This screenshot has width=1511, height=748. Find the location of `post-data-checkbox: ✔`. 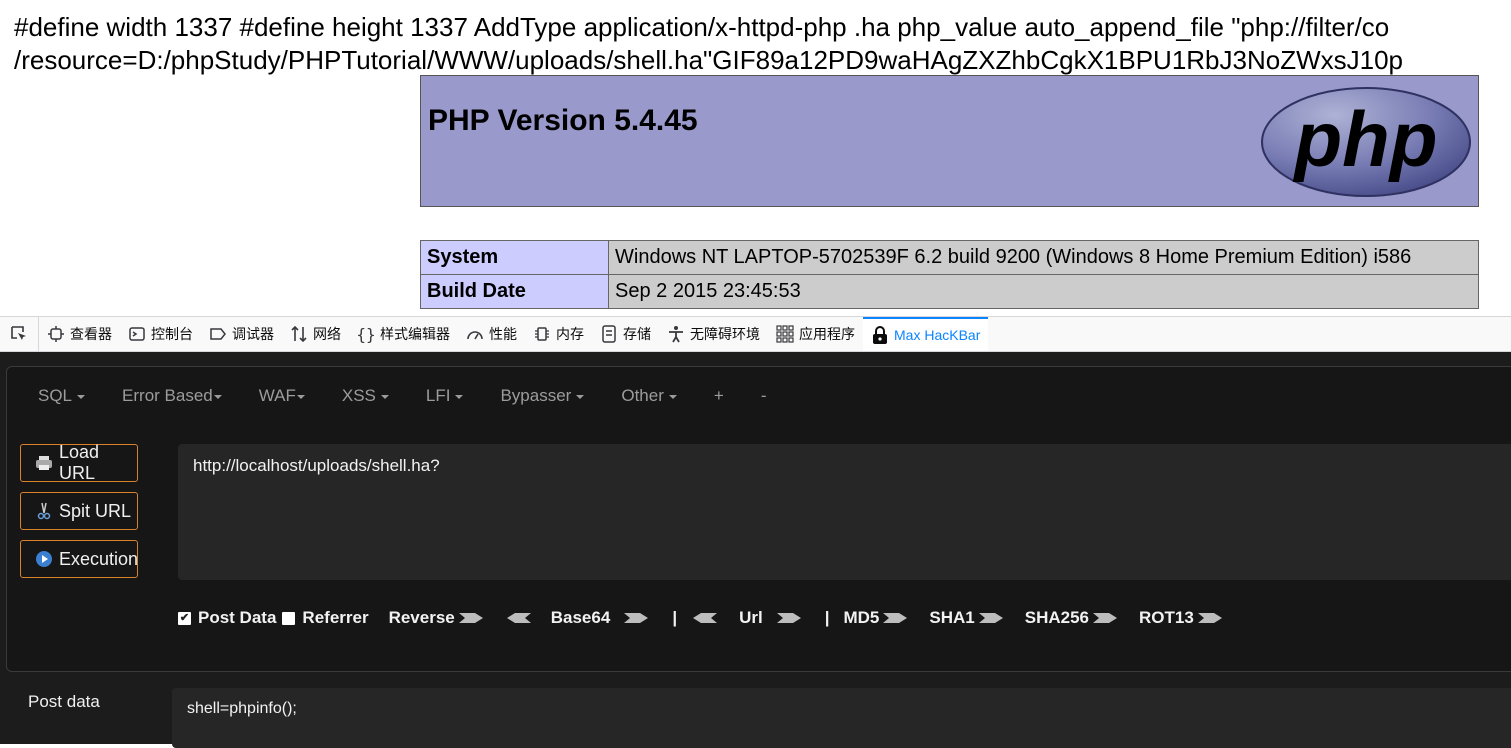

post-data-checkbox: ✔ is located at coordinates (184, 618).